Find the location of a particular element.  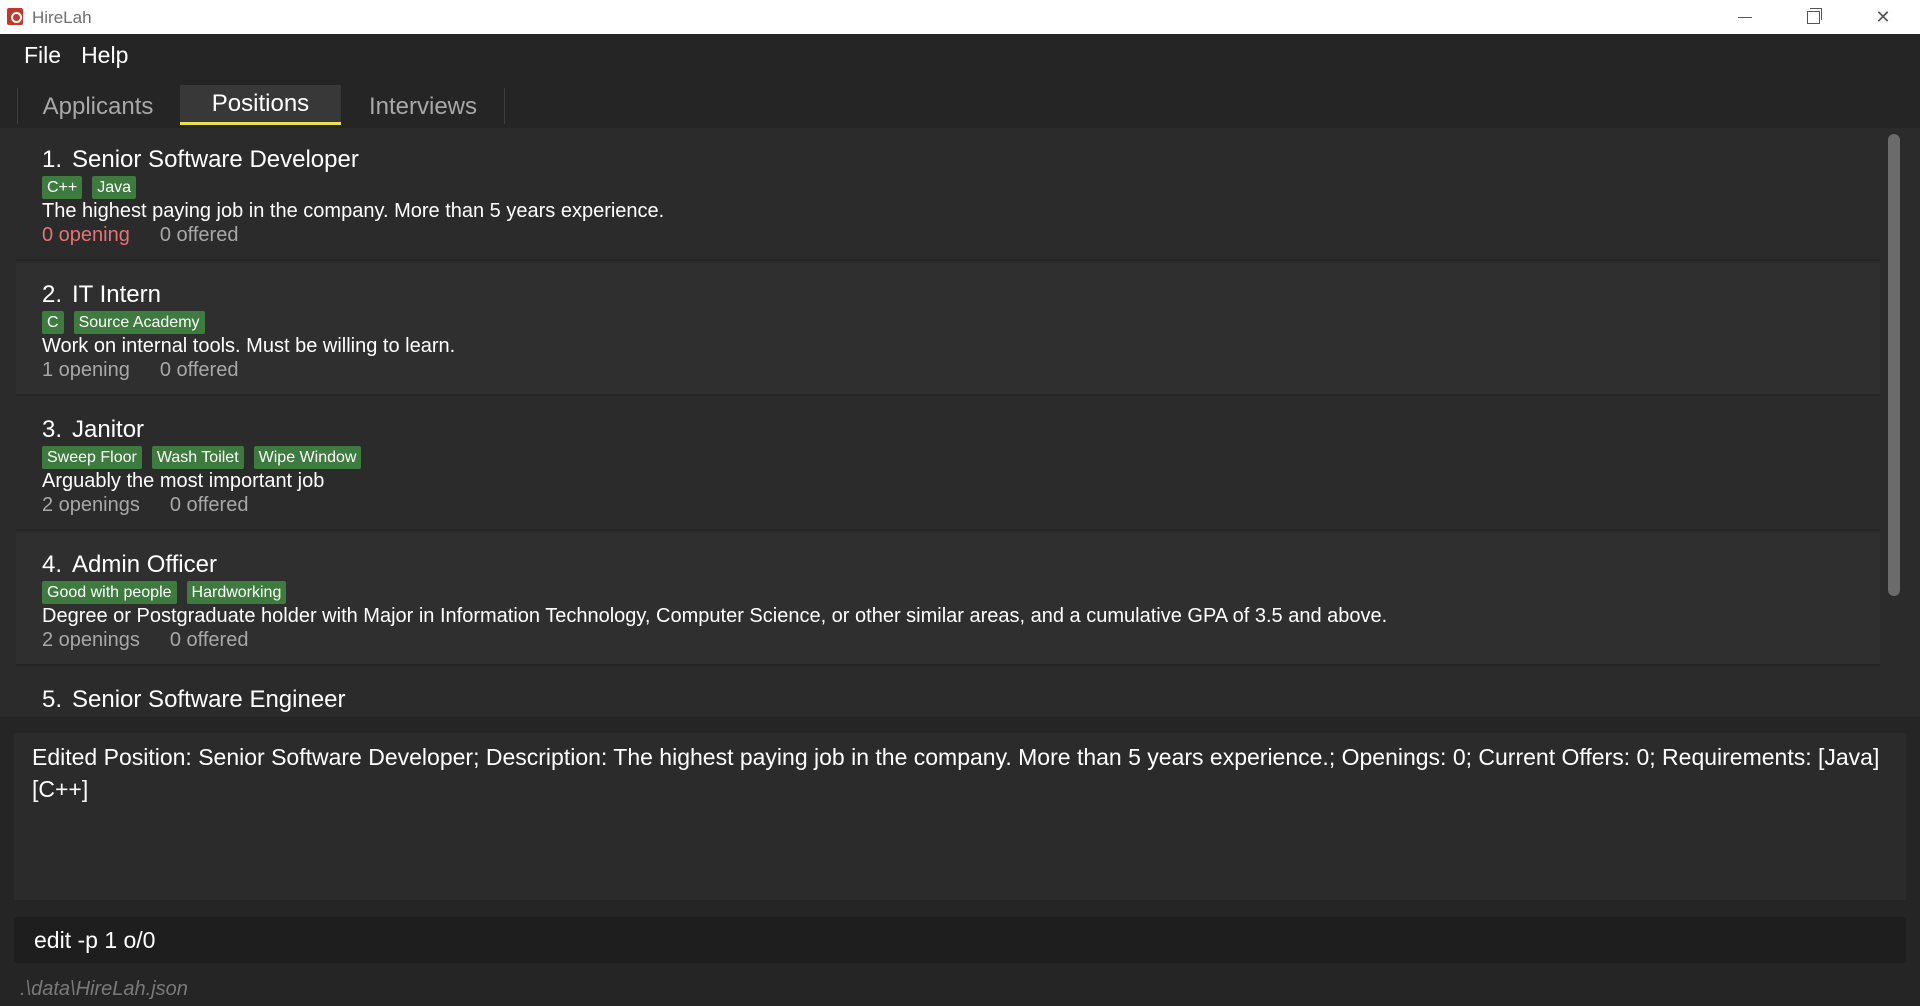

position-index: 4. is located at coordinates (52, 564).